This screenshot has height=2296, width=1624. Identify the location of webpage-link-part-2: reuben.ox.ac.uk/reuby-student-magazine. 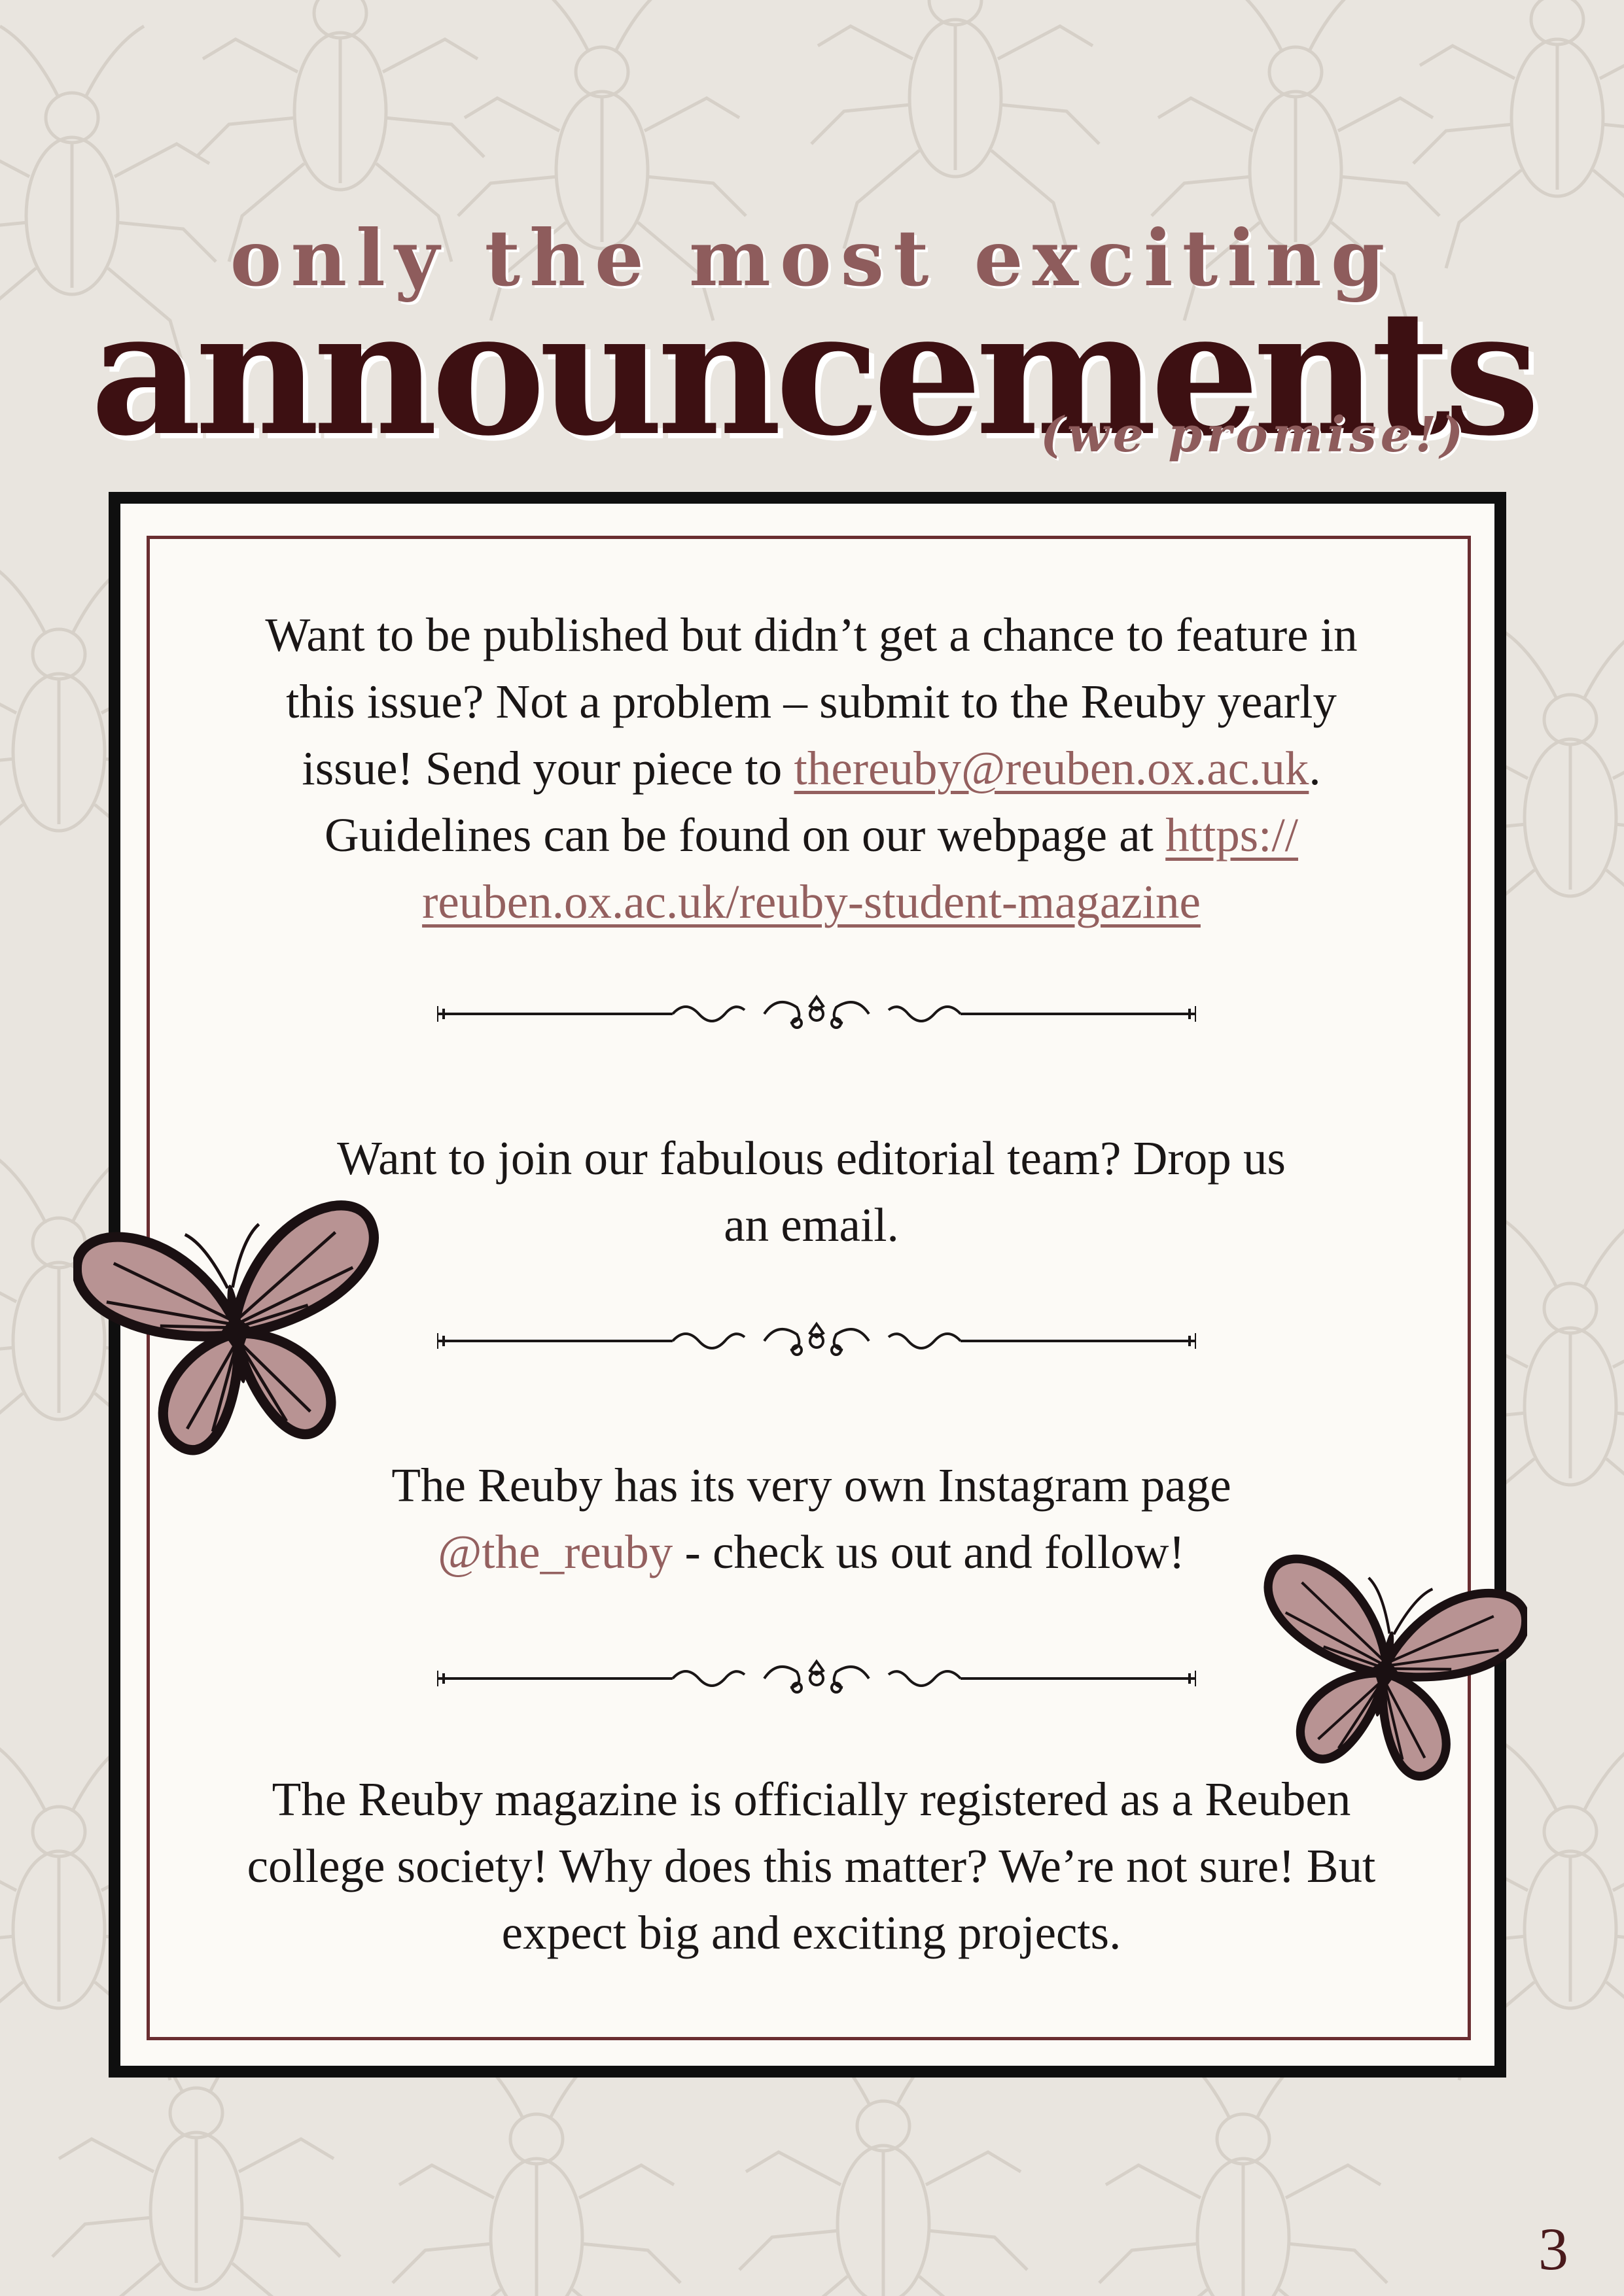
(811, 901).